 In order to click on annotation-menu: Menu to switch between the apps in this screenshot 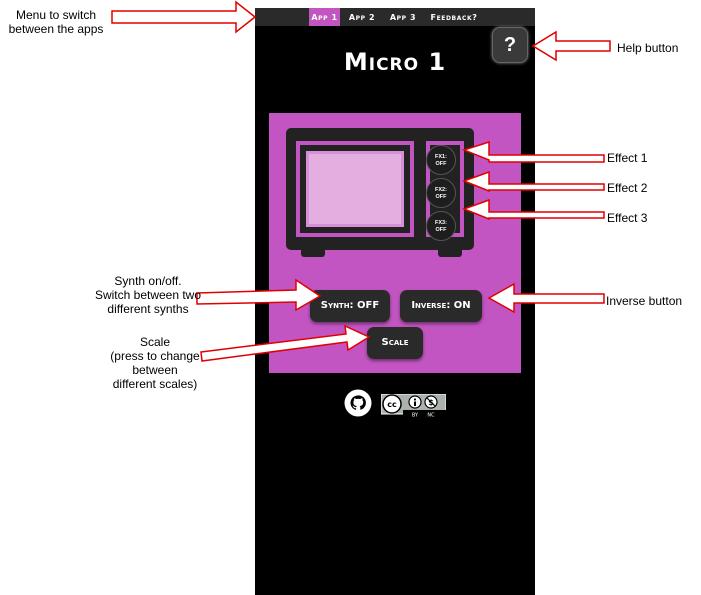, I will do `click(56, 22)`.